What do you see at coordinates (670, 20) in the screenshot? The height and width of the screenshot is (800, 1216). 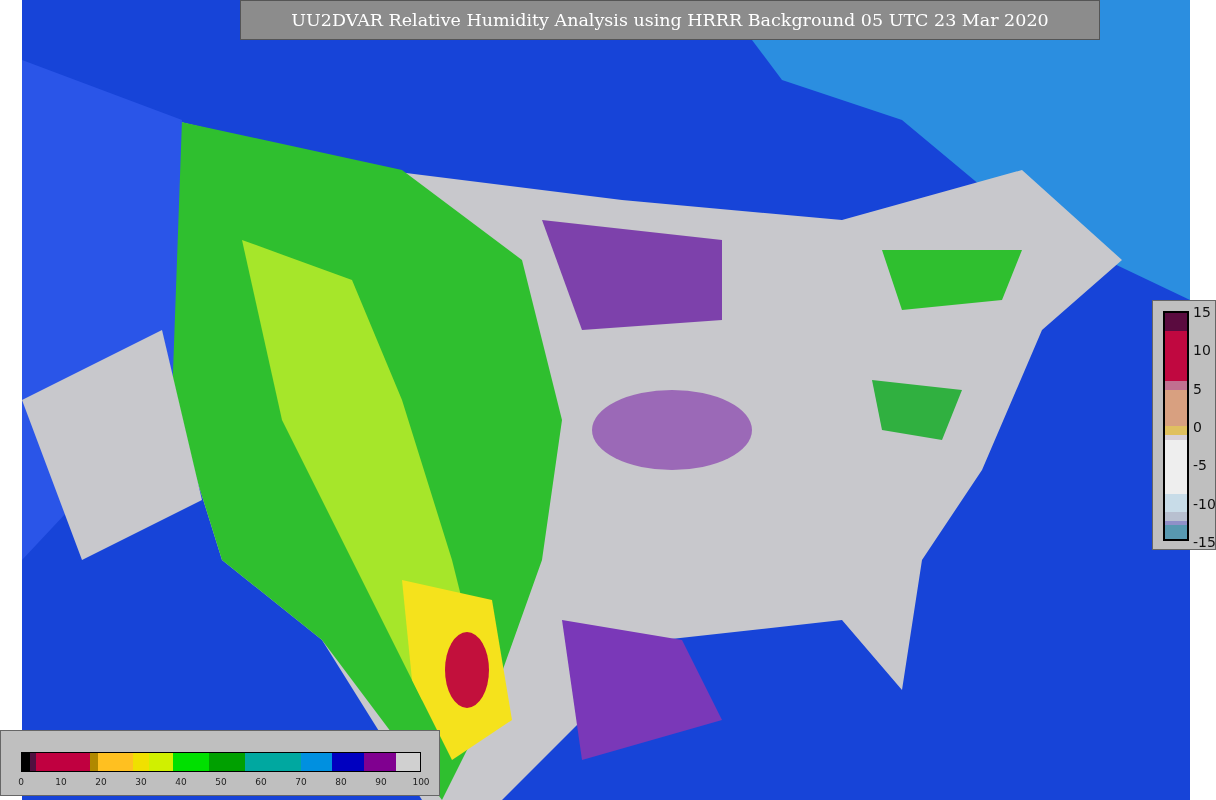 I see `map-title: UU2DVAR Relative Humidity Analysis using HRRR Background 05 UTC 23 Mar 2020` at bounding box center [670, 20].